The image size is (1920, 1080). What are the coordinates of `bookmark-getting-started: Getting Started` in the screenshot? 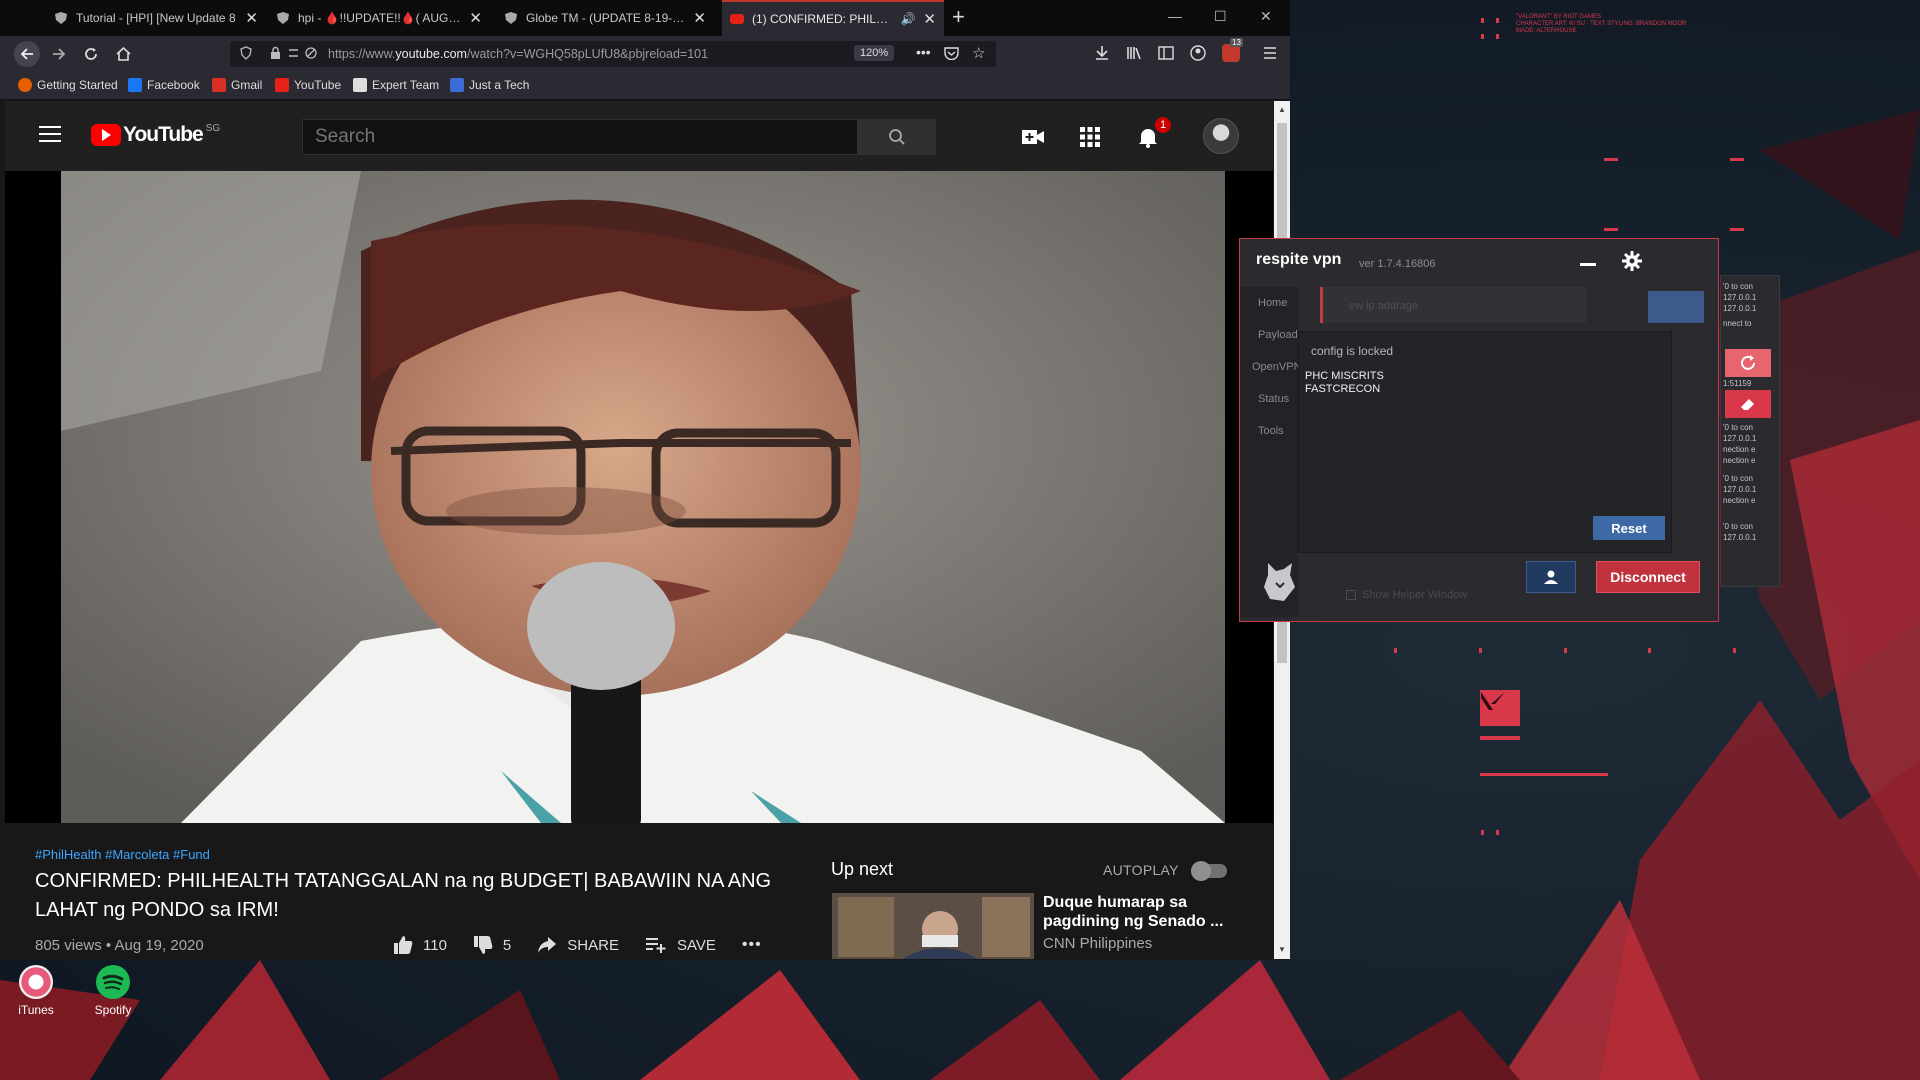 It's located at (68, 85).